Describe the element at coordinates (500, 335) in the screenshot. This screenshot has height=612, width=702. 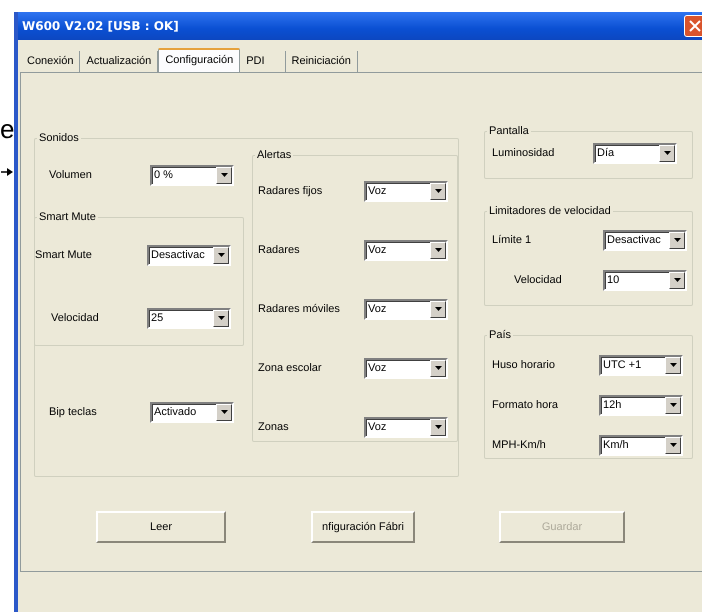
I see `group-title: País` at that location.